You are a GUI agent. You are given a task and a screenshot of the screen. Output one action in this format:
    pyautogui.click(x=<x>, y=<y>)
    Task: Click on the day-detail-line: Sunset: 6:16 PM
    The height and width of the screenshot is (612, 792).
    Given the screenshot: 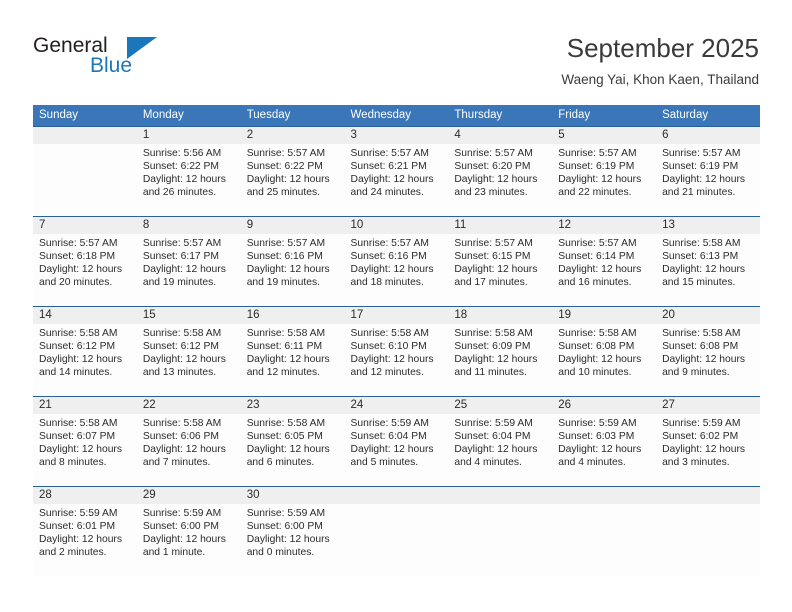 What is the action you would take?
    pyautogui.click(x=284, y=256)
    